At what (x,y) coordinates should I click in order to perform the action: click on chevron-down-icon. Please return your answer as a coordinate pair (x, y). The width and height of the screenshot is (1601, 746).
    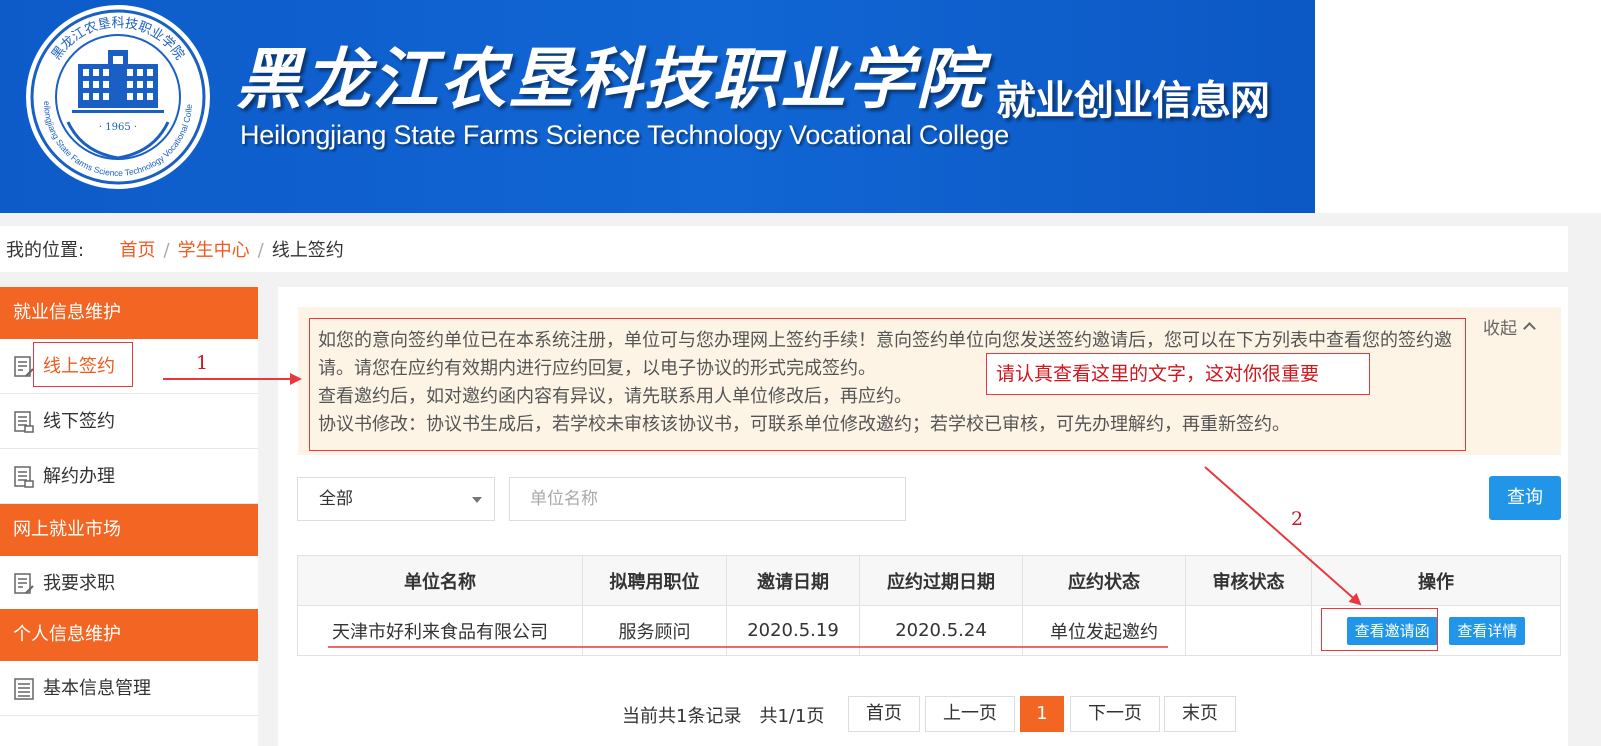
    Looking at the image, I should click on (477, 500).